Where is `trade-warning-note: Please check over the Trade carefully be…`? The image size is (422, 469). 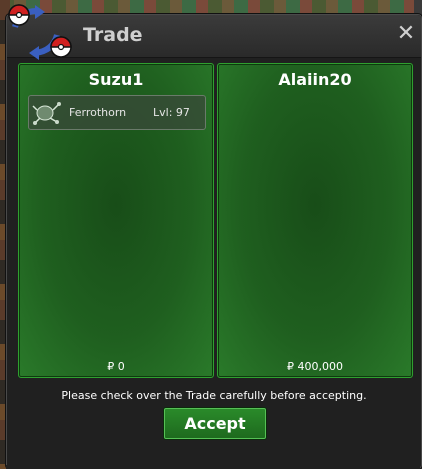 trade-warning-note: Please check over the Trade carefully be… is located at coordinates (214, 395).